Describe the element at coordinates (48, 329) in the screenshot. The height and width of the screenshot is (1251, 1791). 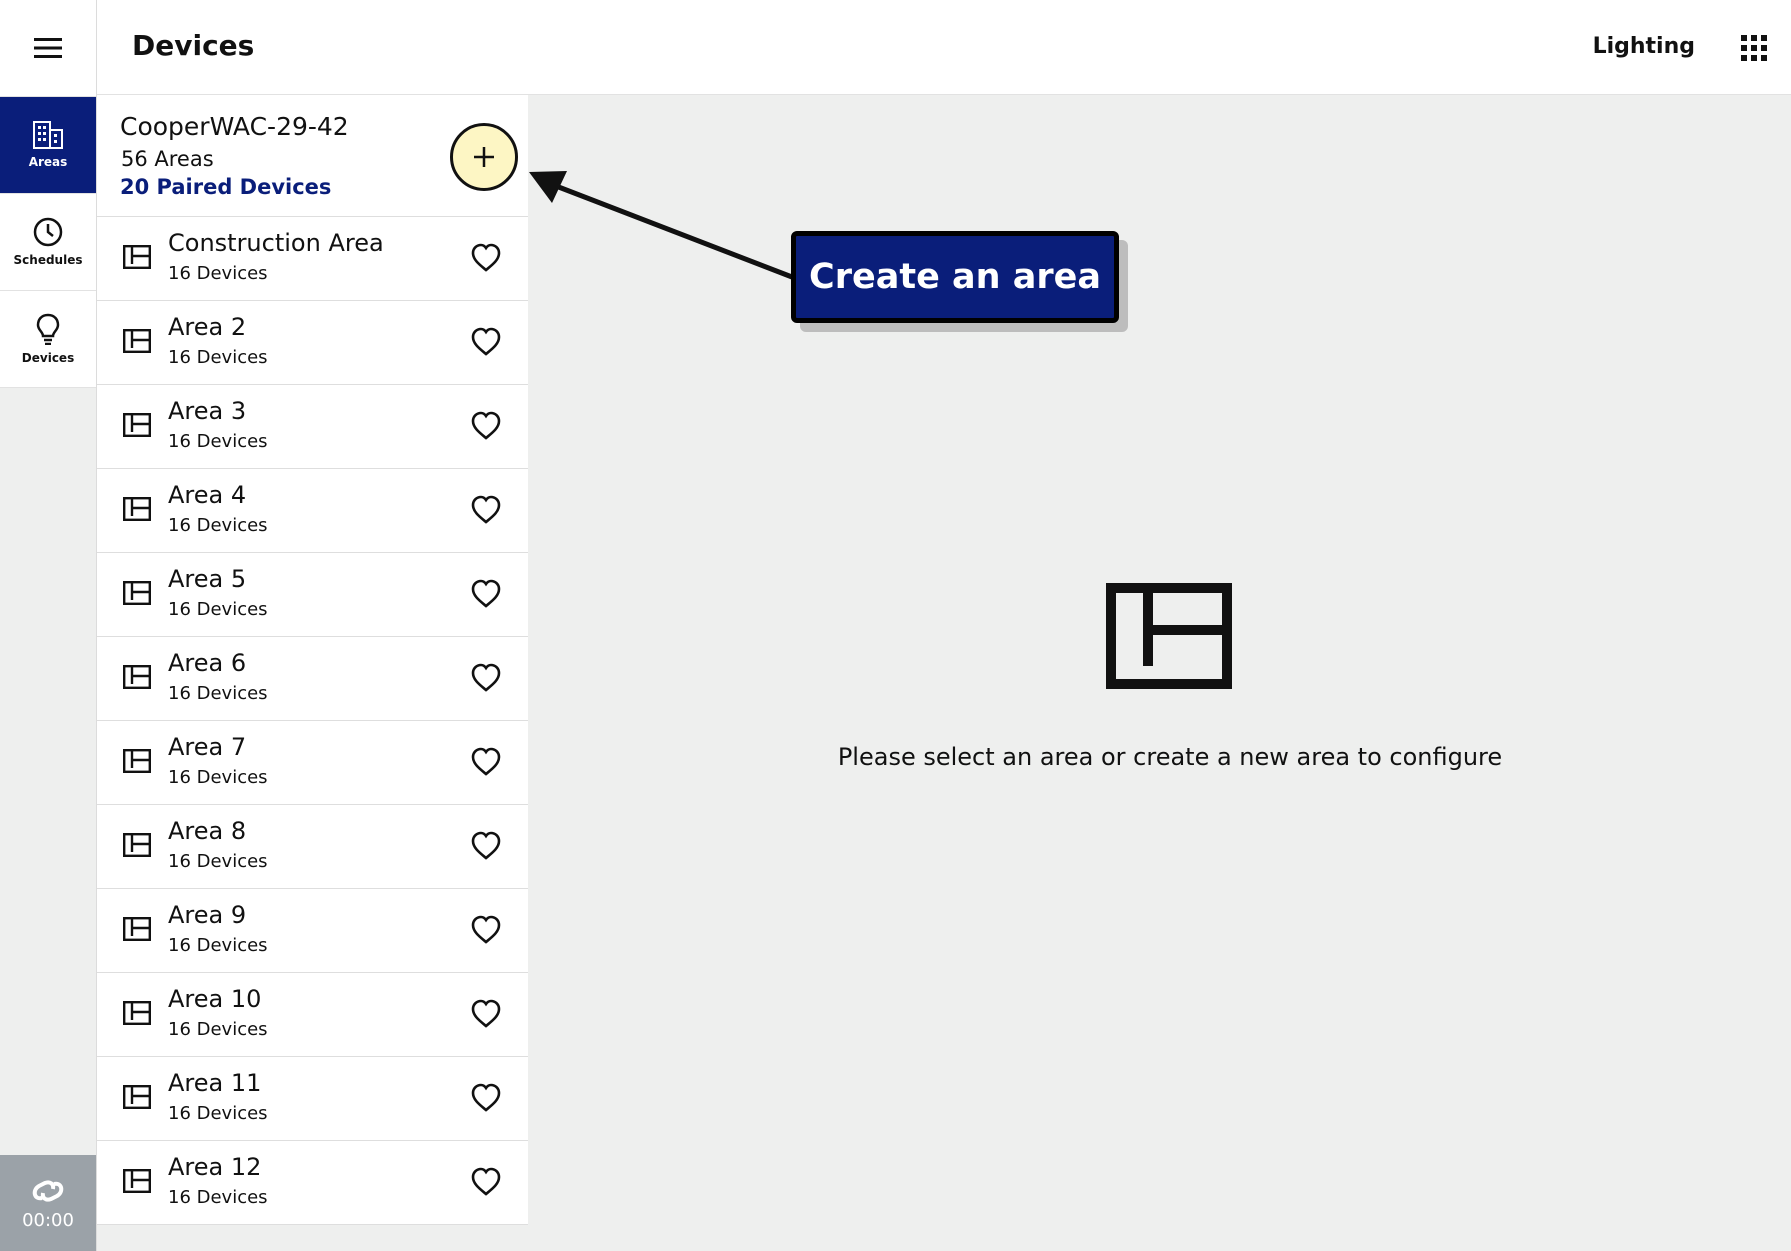
I see `lightbulb-icon` at that location.